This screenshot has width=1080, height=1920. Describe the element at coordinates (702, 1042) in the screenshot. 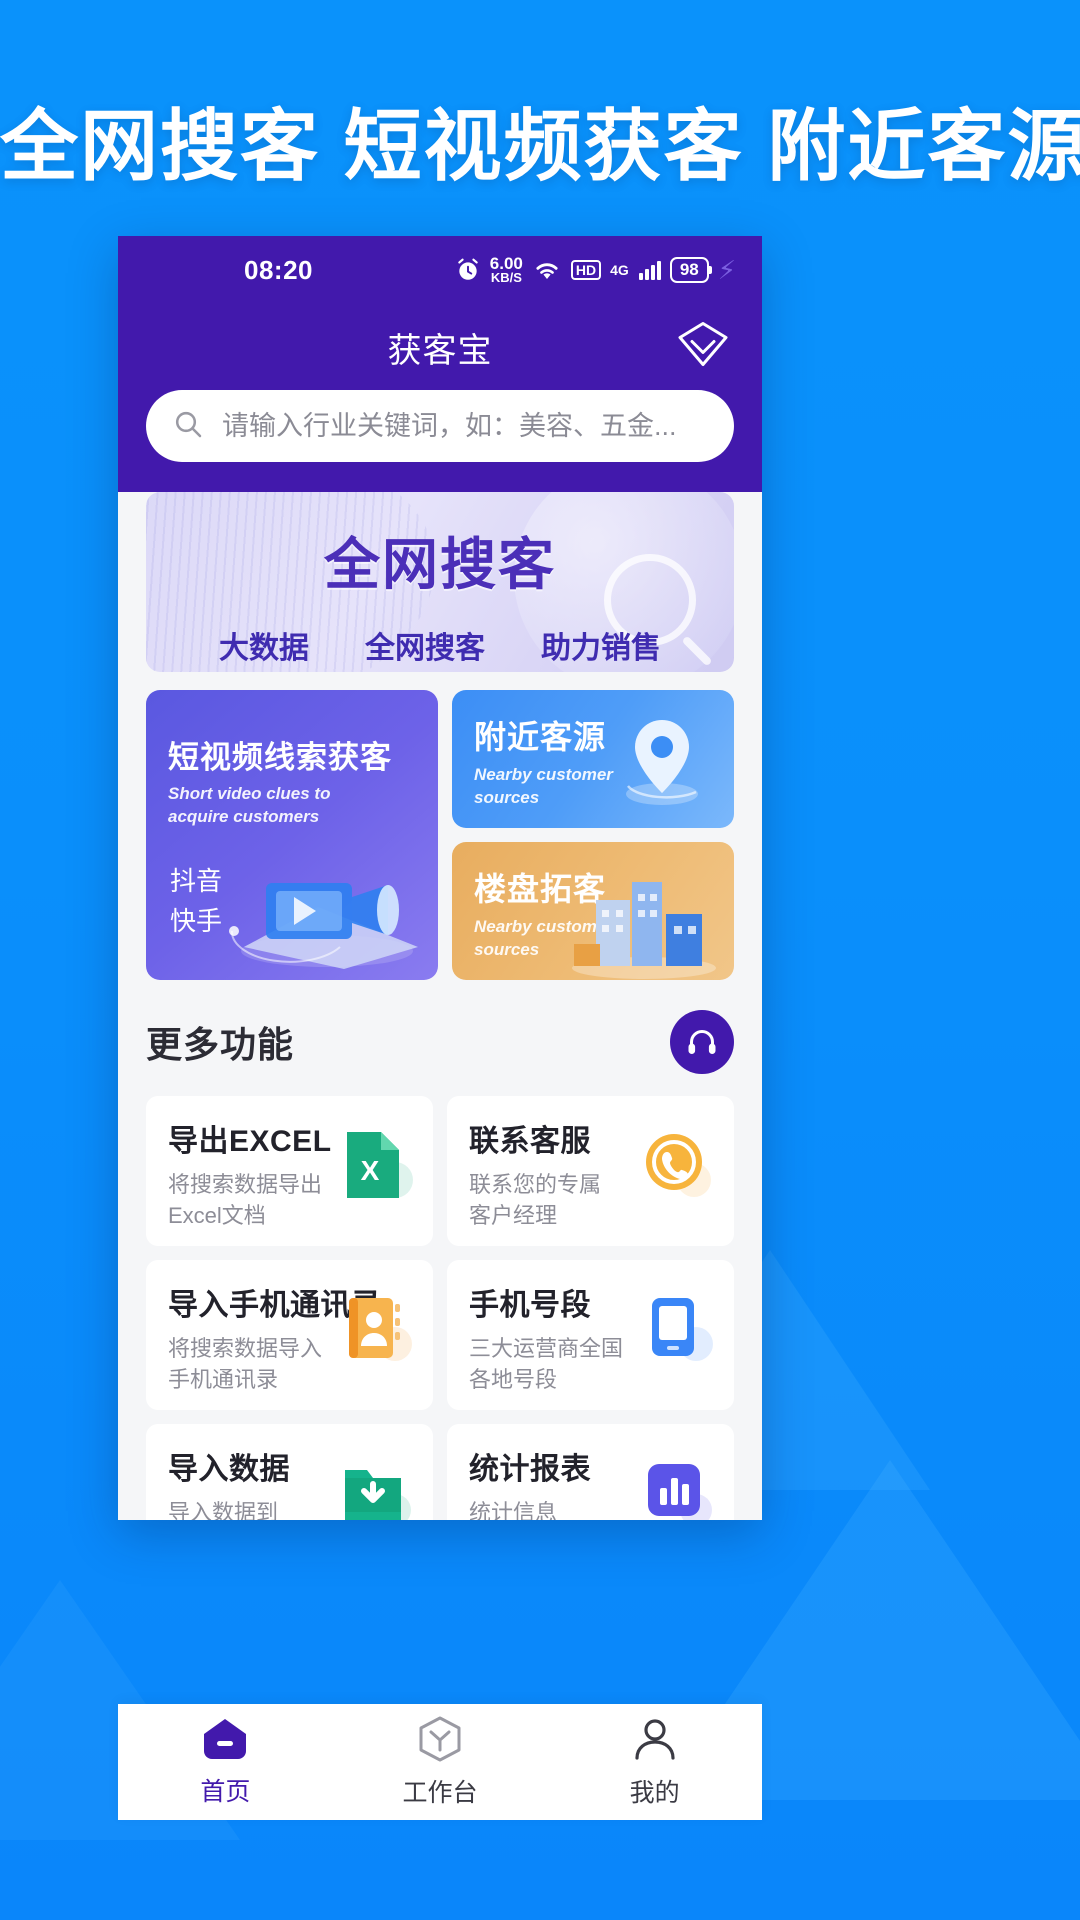

I see `headset-icon` at that location.